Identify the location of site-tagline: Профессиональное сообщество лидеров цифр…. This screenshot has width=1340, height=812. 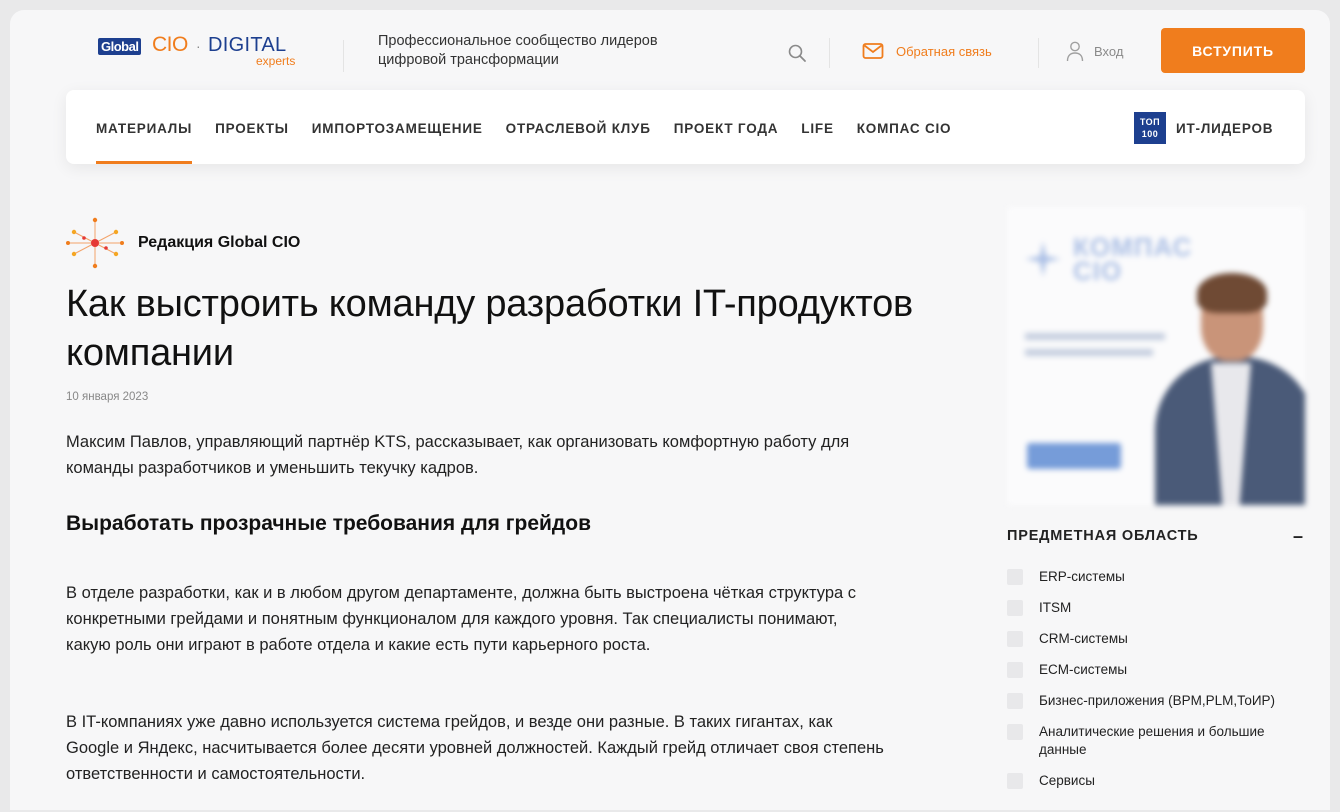
(518, 50).